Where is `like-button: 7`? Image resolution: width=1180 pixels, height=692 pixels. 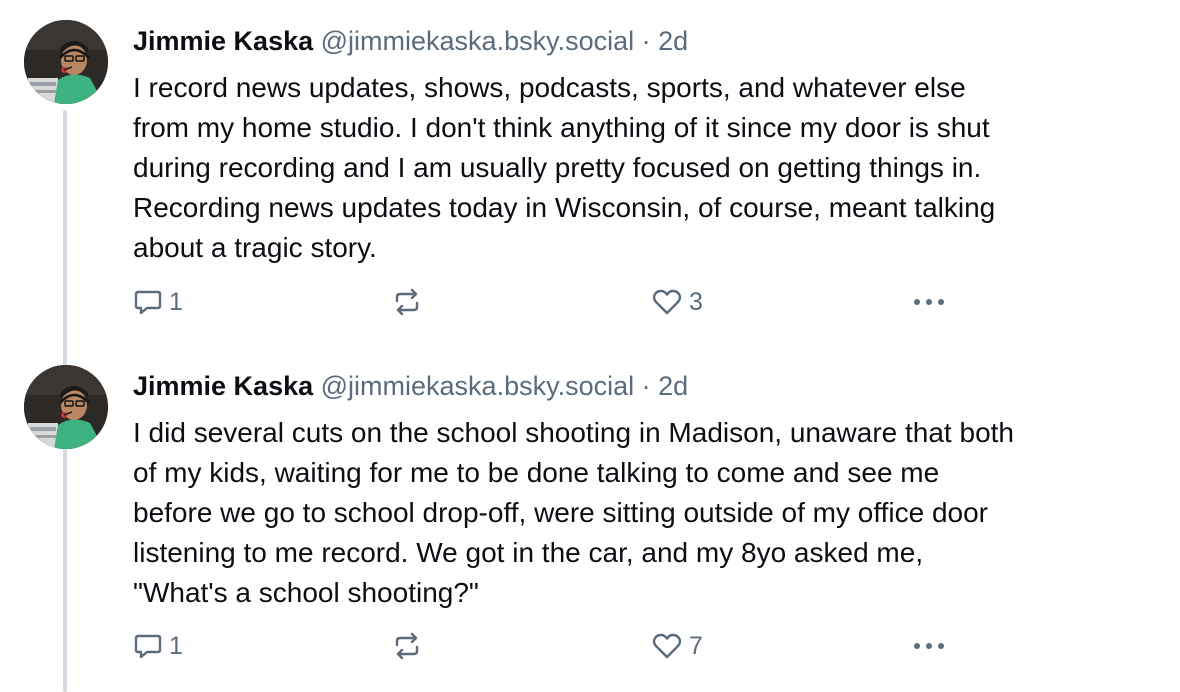
like-button: 7 is located at coordinates (677, 646).